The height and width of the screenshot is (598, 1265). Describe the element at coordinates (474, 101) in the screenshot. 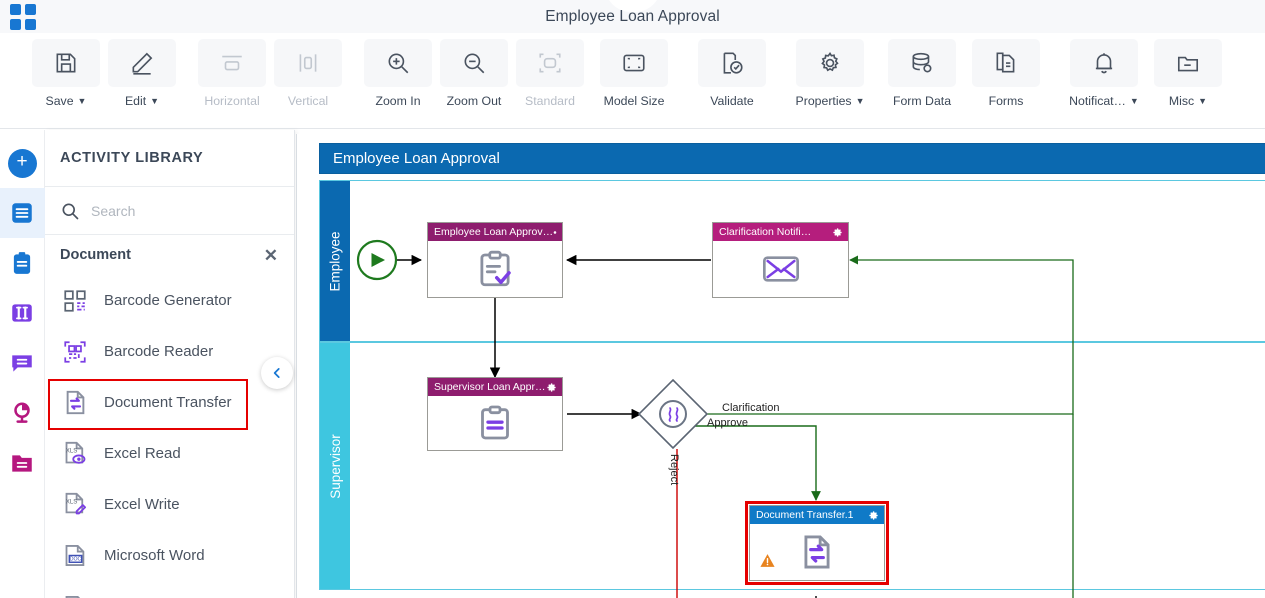

I see `zoom-out-label: Zoom Out` at that location.